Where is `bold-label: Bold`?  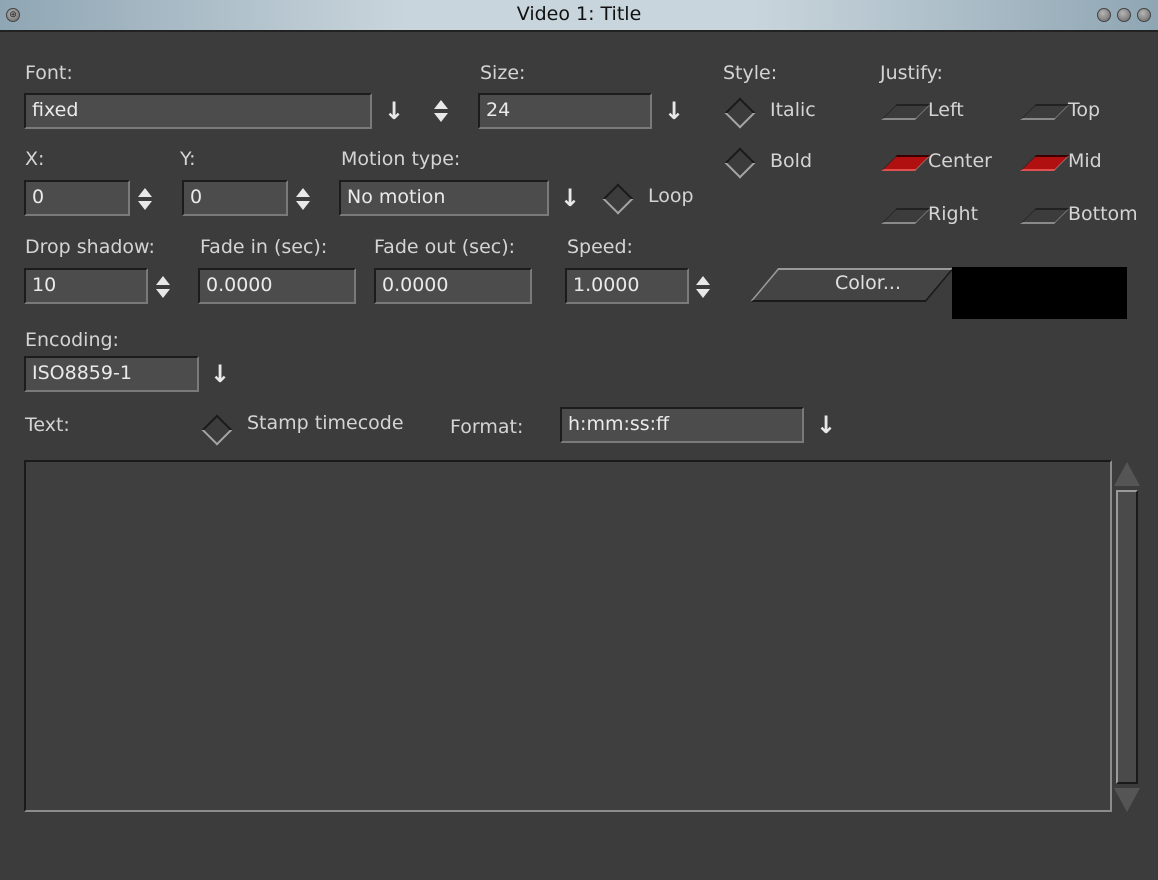 bold-label: Bold is located at coordinates (791, 161).